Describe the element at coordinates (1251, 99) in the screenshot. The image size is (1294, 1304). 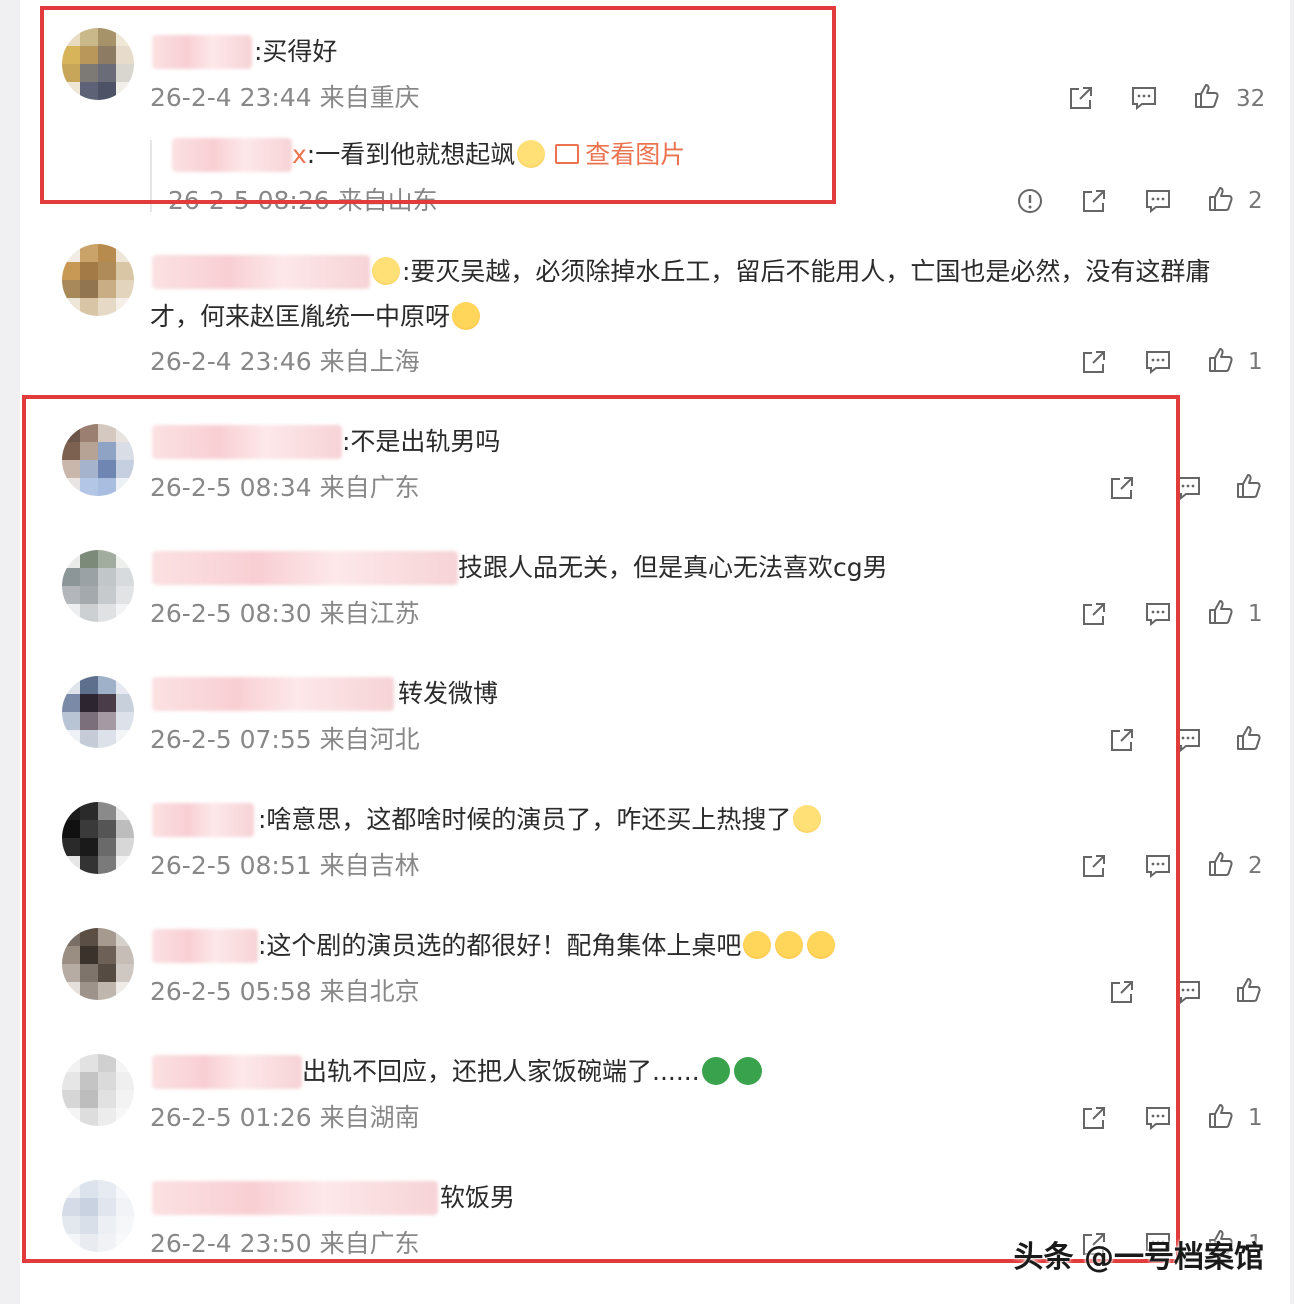
I see `like-count: 32` at that location.